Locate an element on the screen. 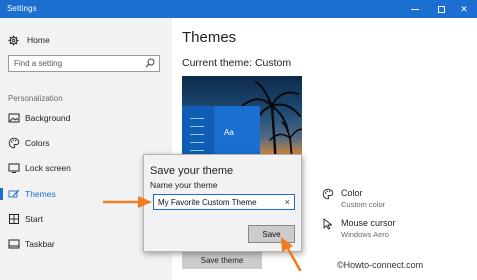 The height and width of the screenshot is (280, 477). color-setting-title: Color is located at coordinates (352, 193).